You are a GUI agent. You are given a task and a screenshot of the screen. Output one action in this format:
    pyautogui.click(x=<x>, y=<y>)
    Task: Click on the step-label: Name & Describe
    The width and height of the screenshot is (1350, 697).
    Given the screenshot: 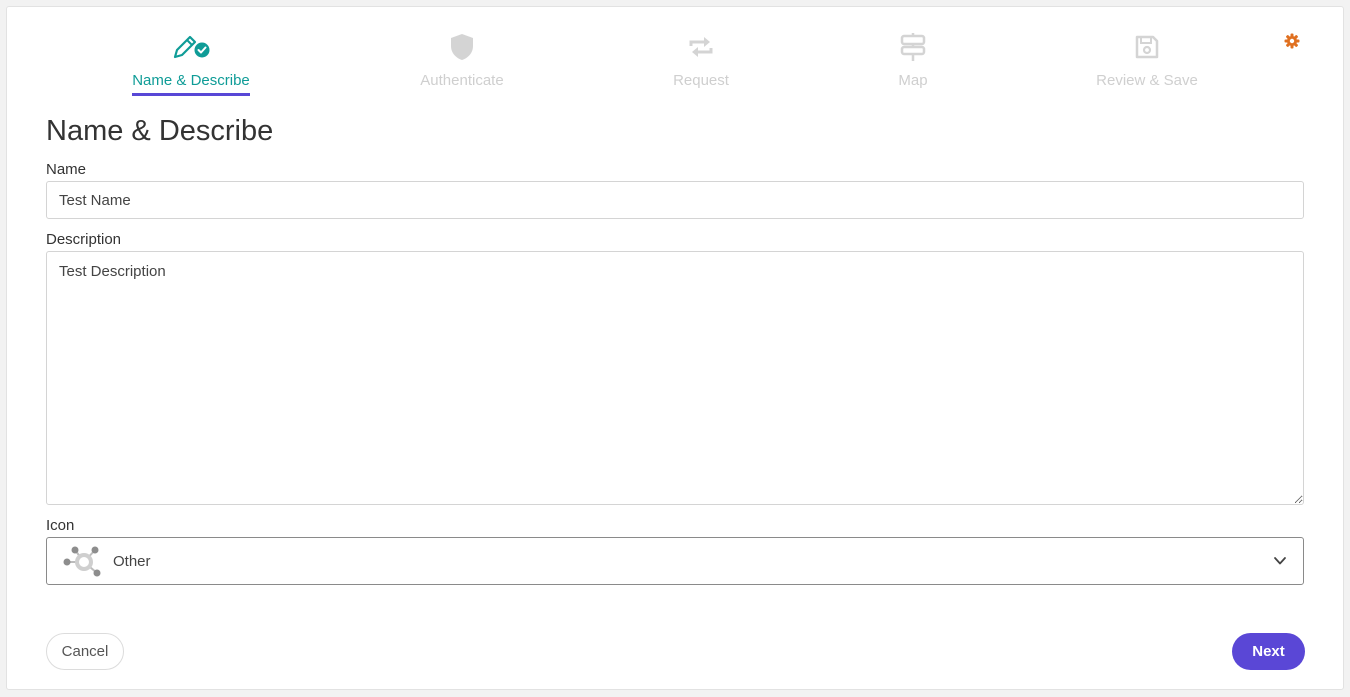 What is the action you would take?
    pyautogui.click(x=191, y=84)
    